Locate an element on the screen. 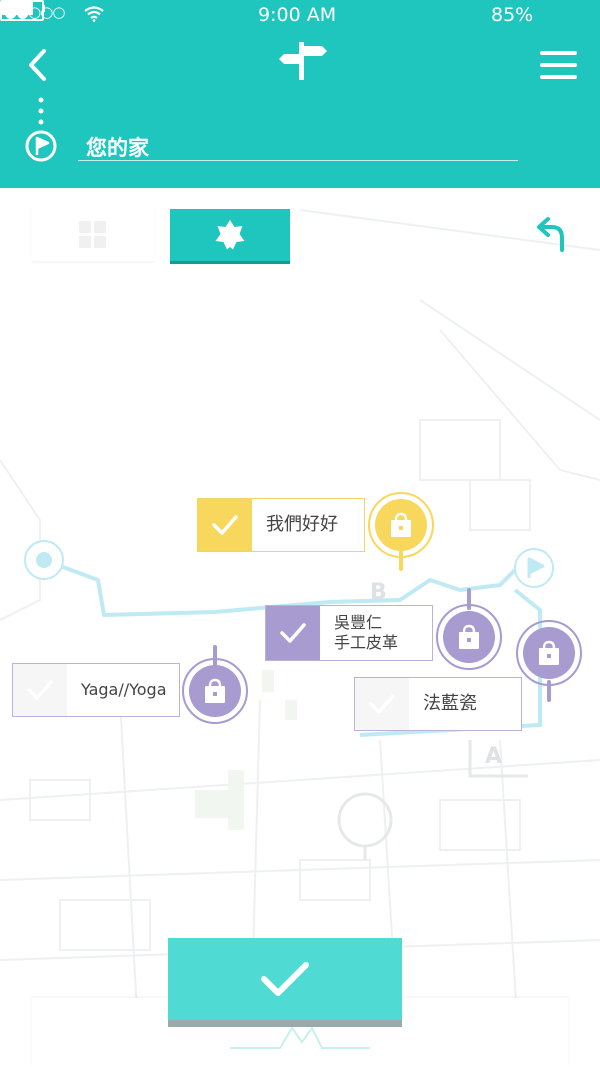 This screenshot has height=1067, width=600. menu-icon is located at coordinates (558, 65).